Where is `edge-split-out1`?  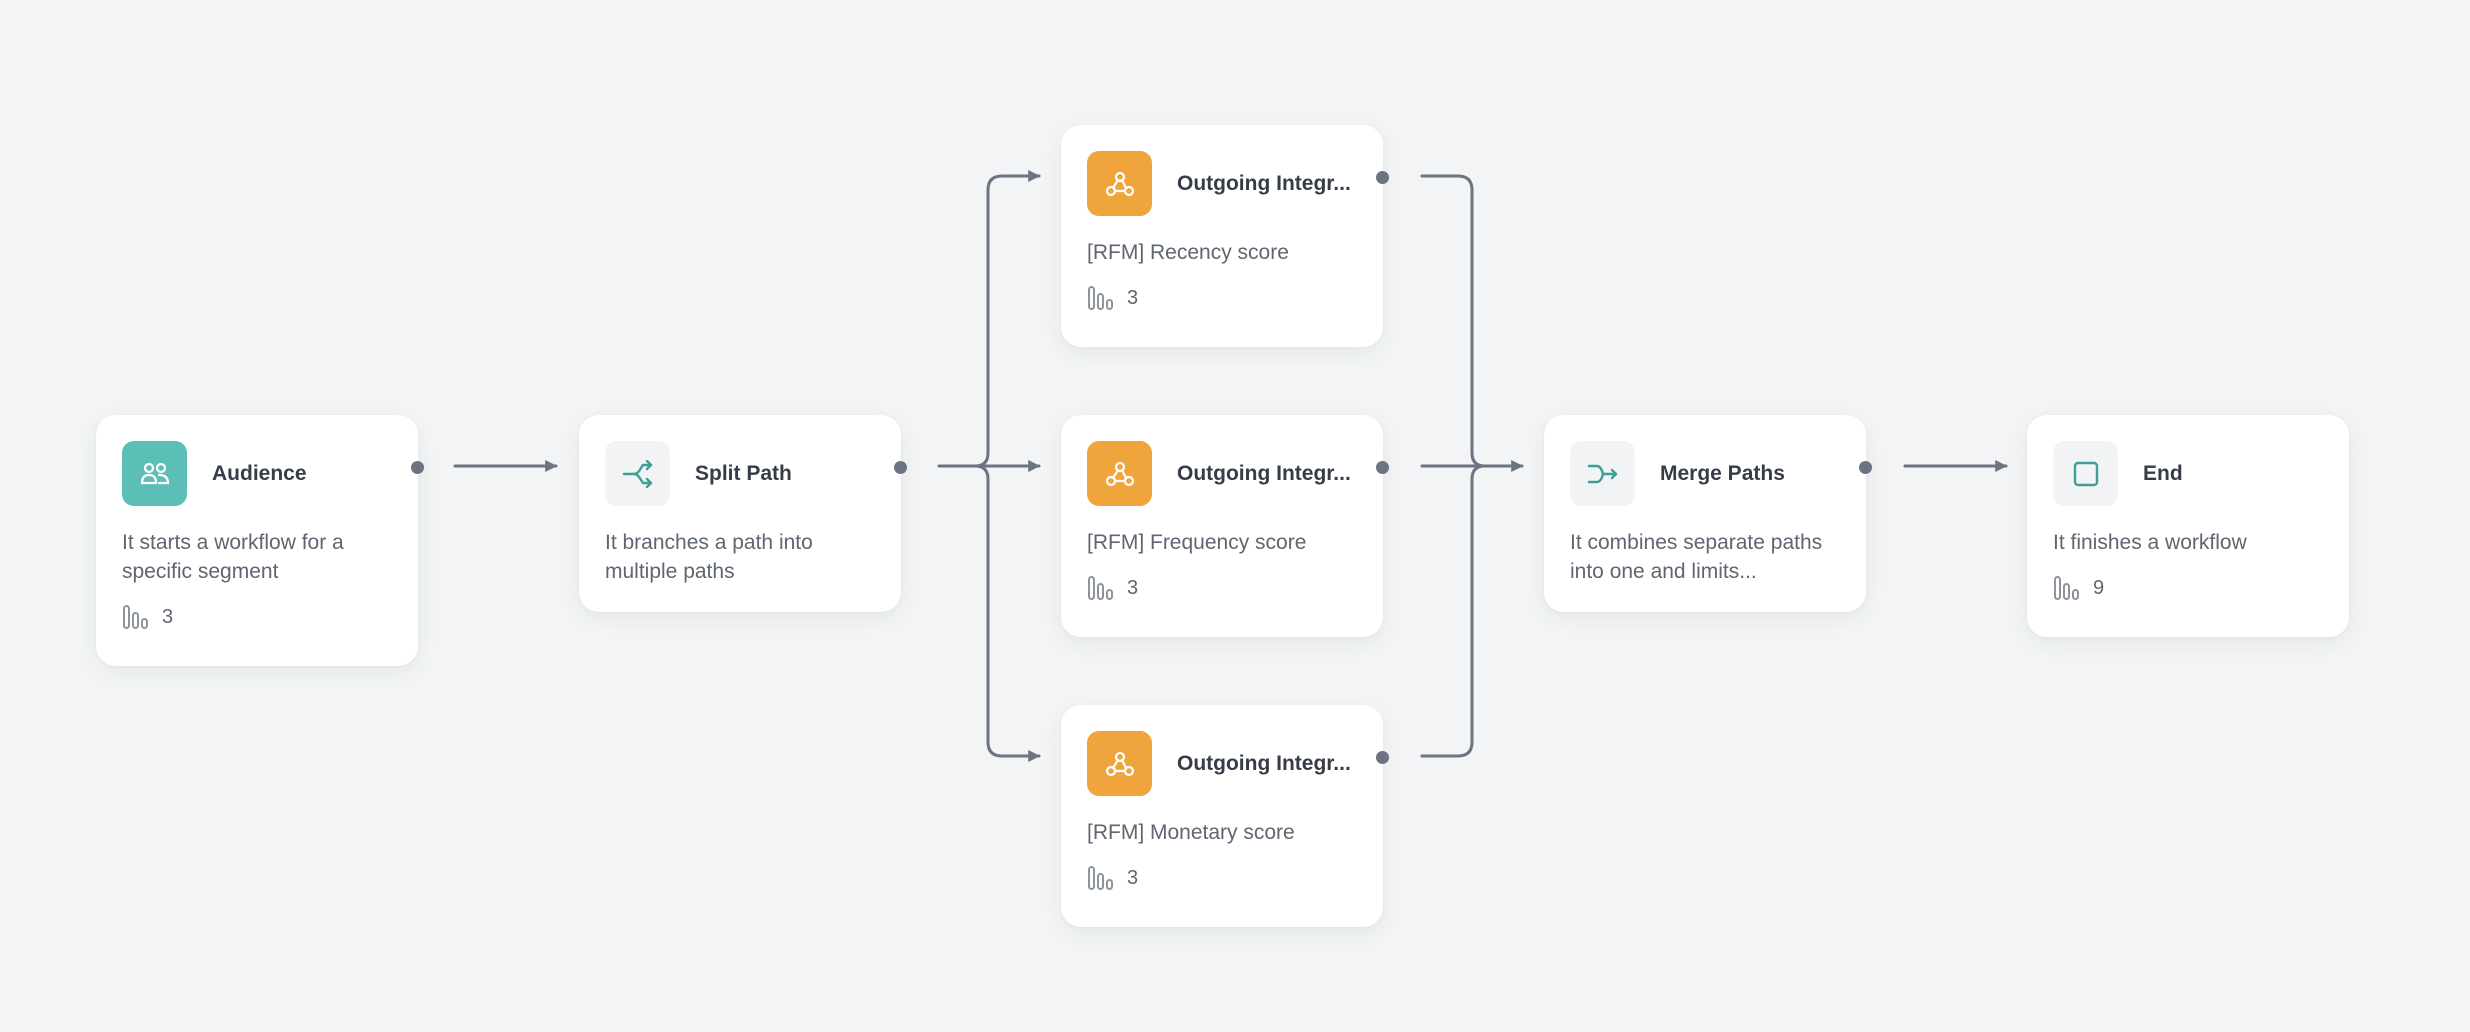 edge-split-out1 is located at coordinates (1007, 319).